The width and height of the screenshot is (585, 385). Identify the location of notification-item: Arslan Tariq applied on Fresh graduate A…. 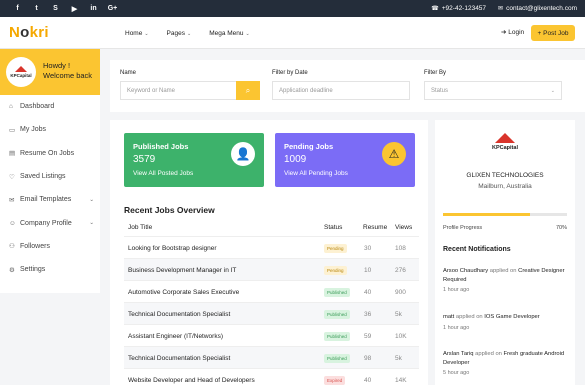
(505, 363).